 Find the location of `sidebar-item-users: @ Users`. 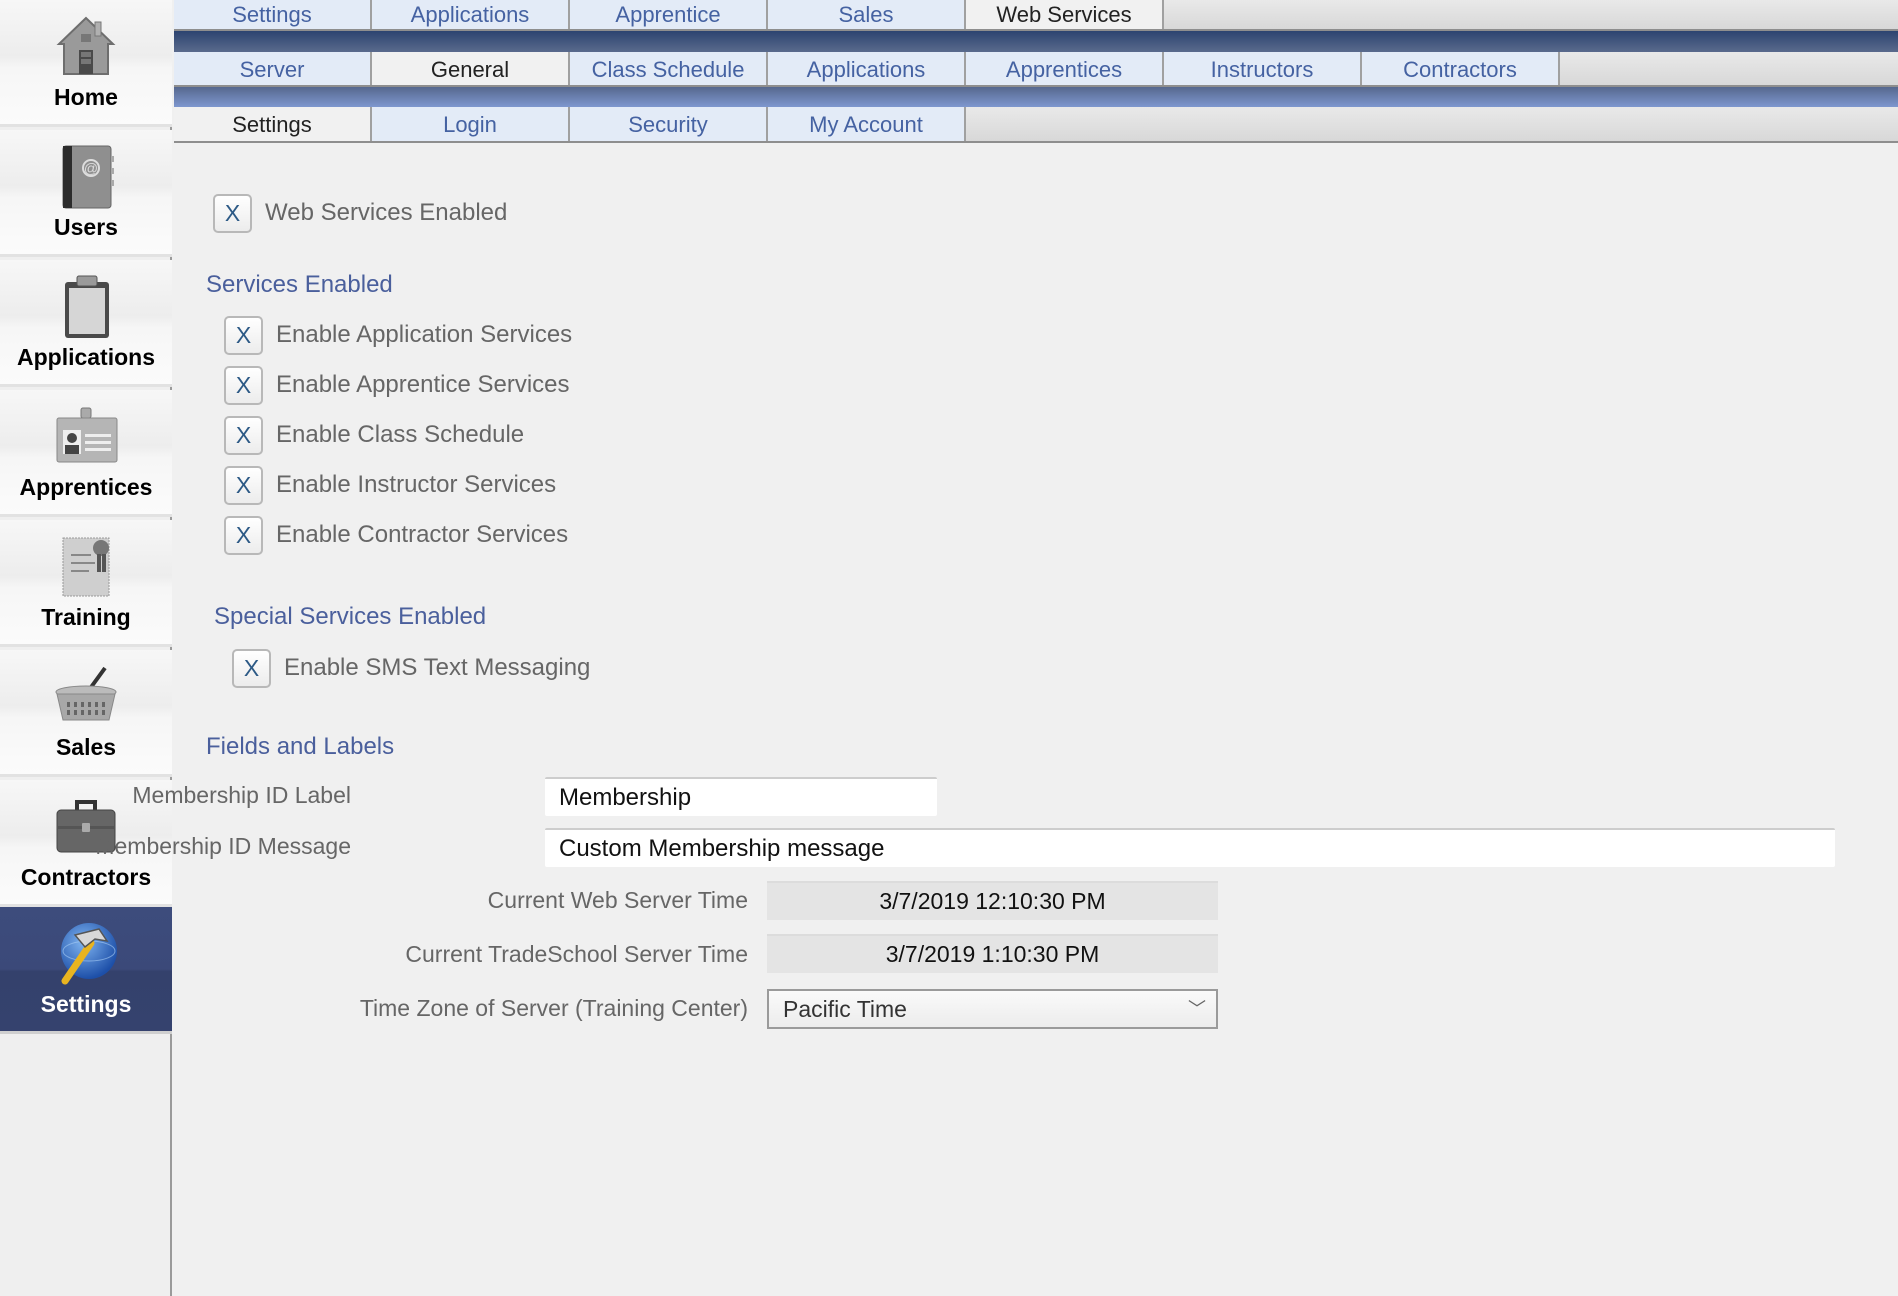

sidebar-item-users: @ Users is located at coordinates (86, 193).